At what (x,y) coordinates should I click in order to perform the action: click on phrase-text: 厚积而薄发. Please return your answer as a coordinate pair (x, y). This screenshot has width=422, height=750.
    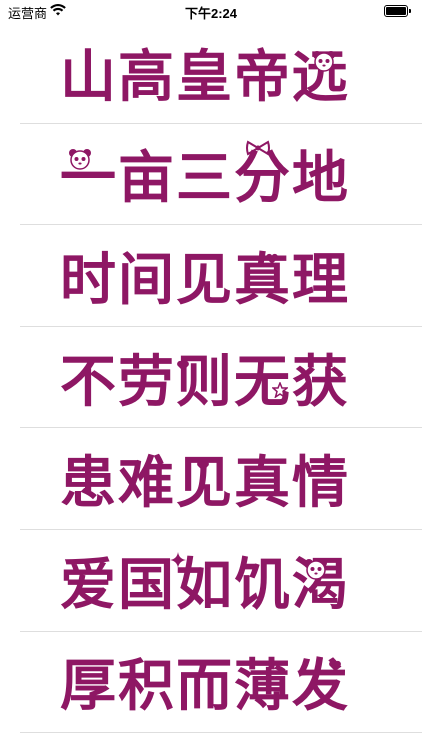
    Looking at the image, I should click on (205, 687).